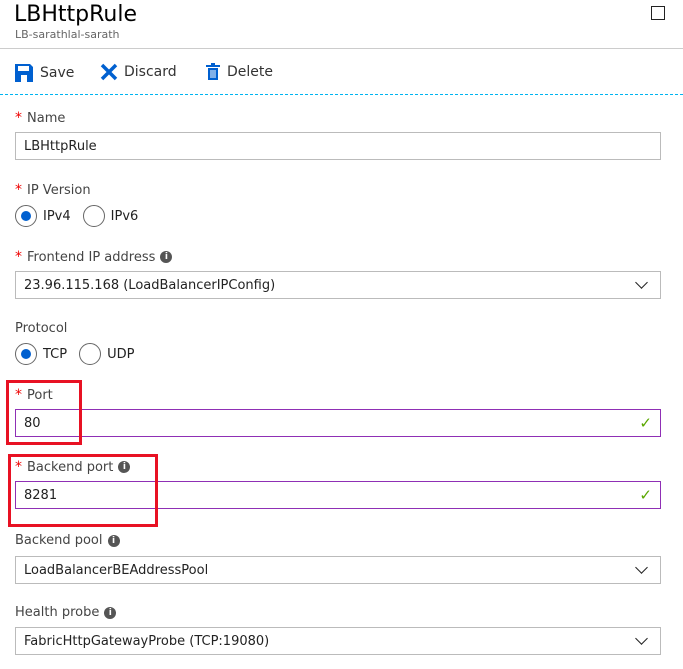 Image resolution: width=683 pixels, height=669 pixels. Describe the element at coordinates (658, 13) in the screenshot. I see `maximize-button` at that location.